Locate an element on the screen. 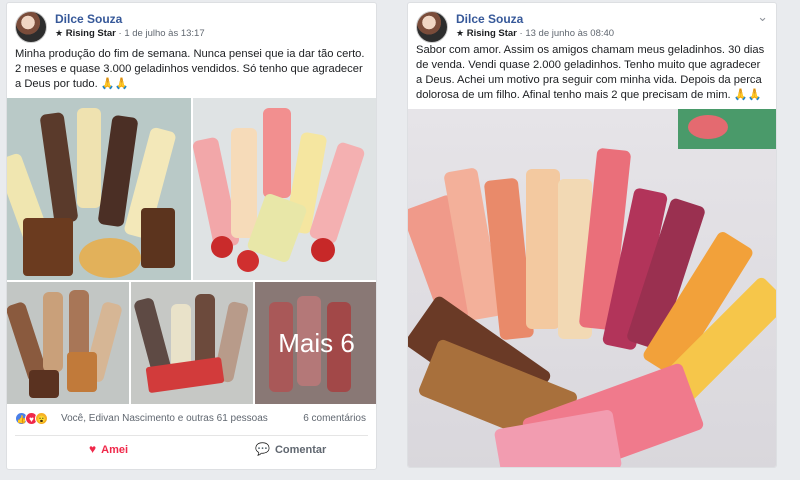  page-edge is located at coordinates (790, 240).